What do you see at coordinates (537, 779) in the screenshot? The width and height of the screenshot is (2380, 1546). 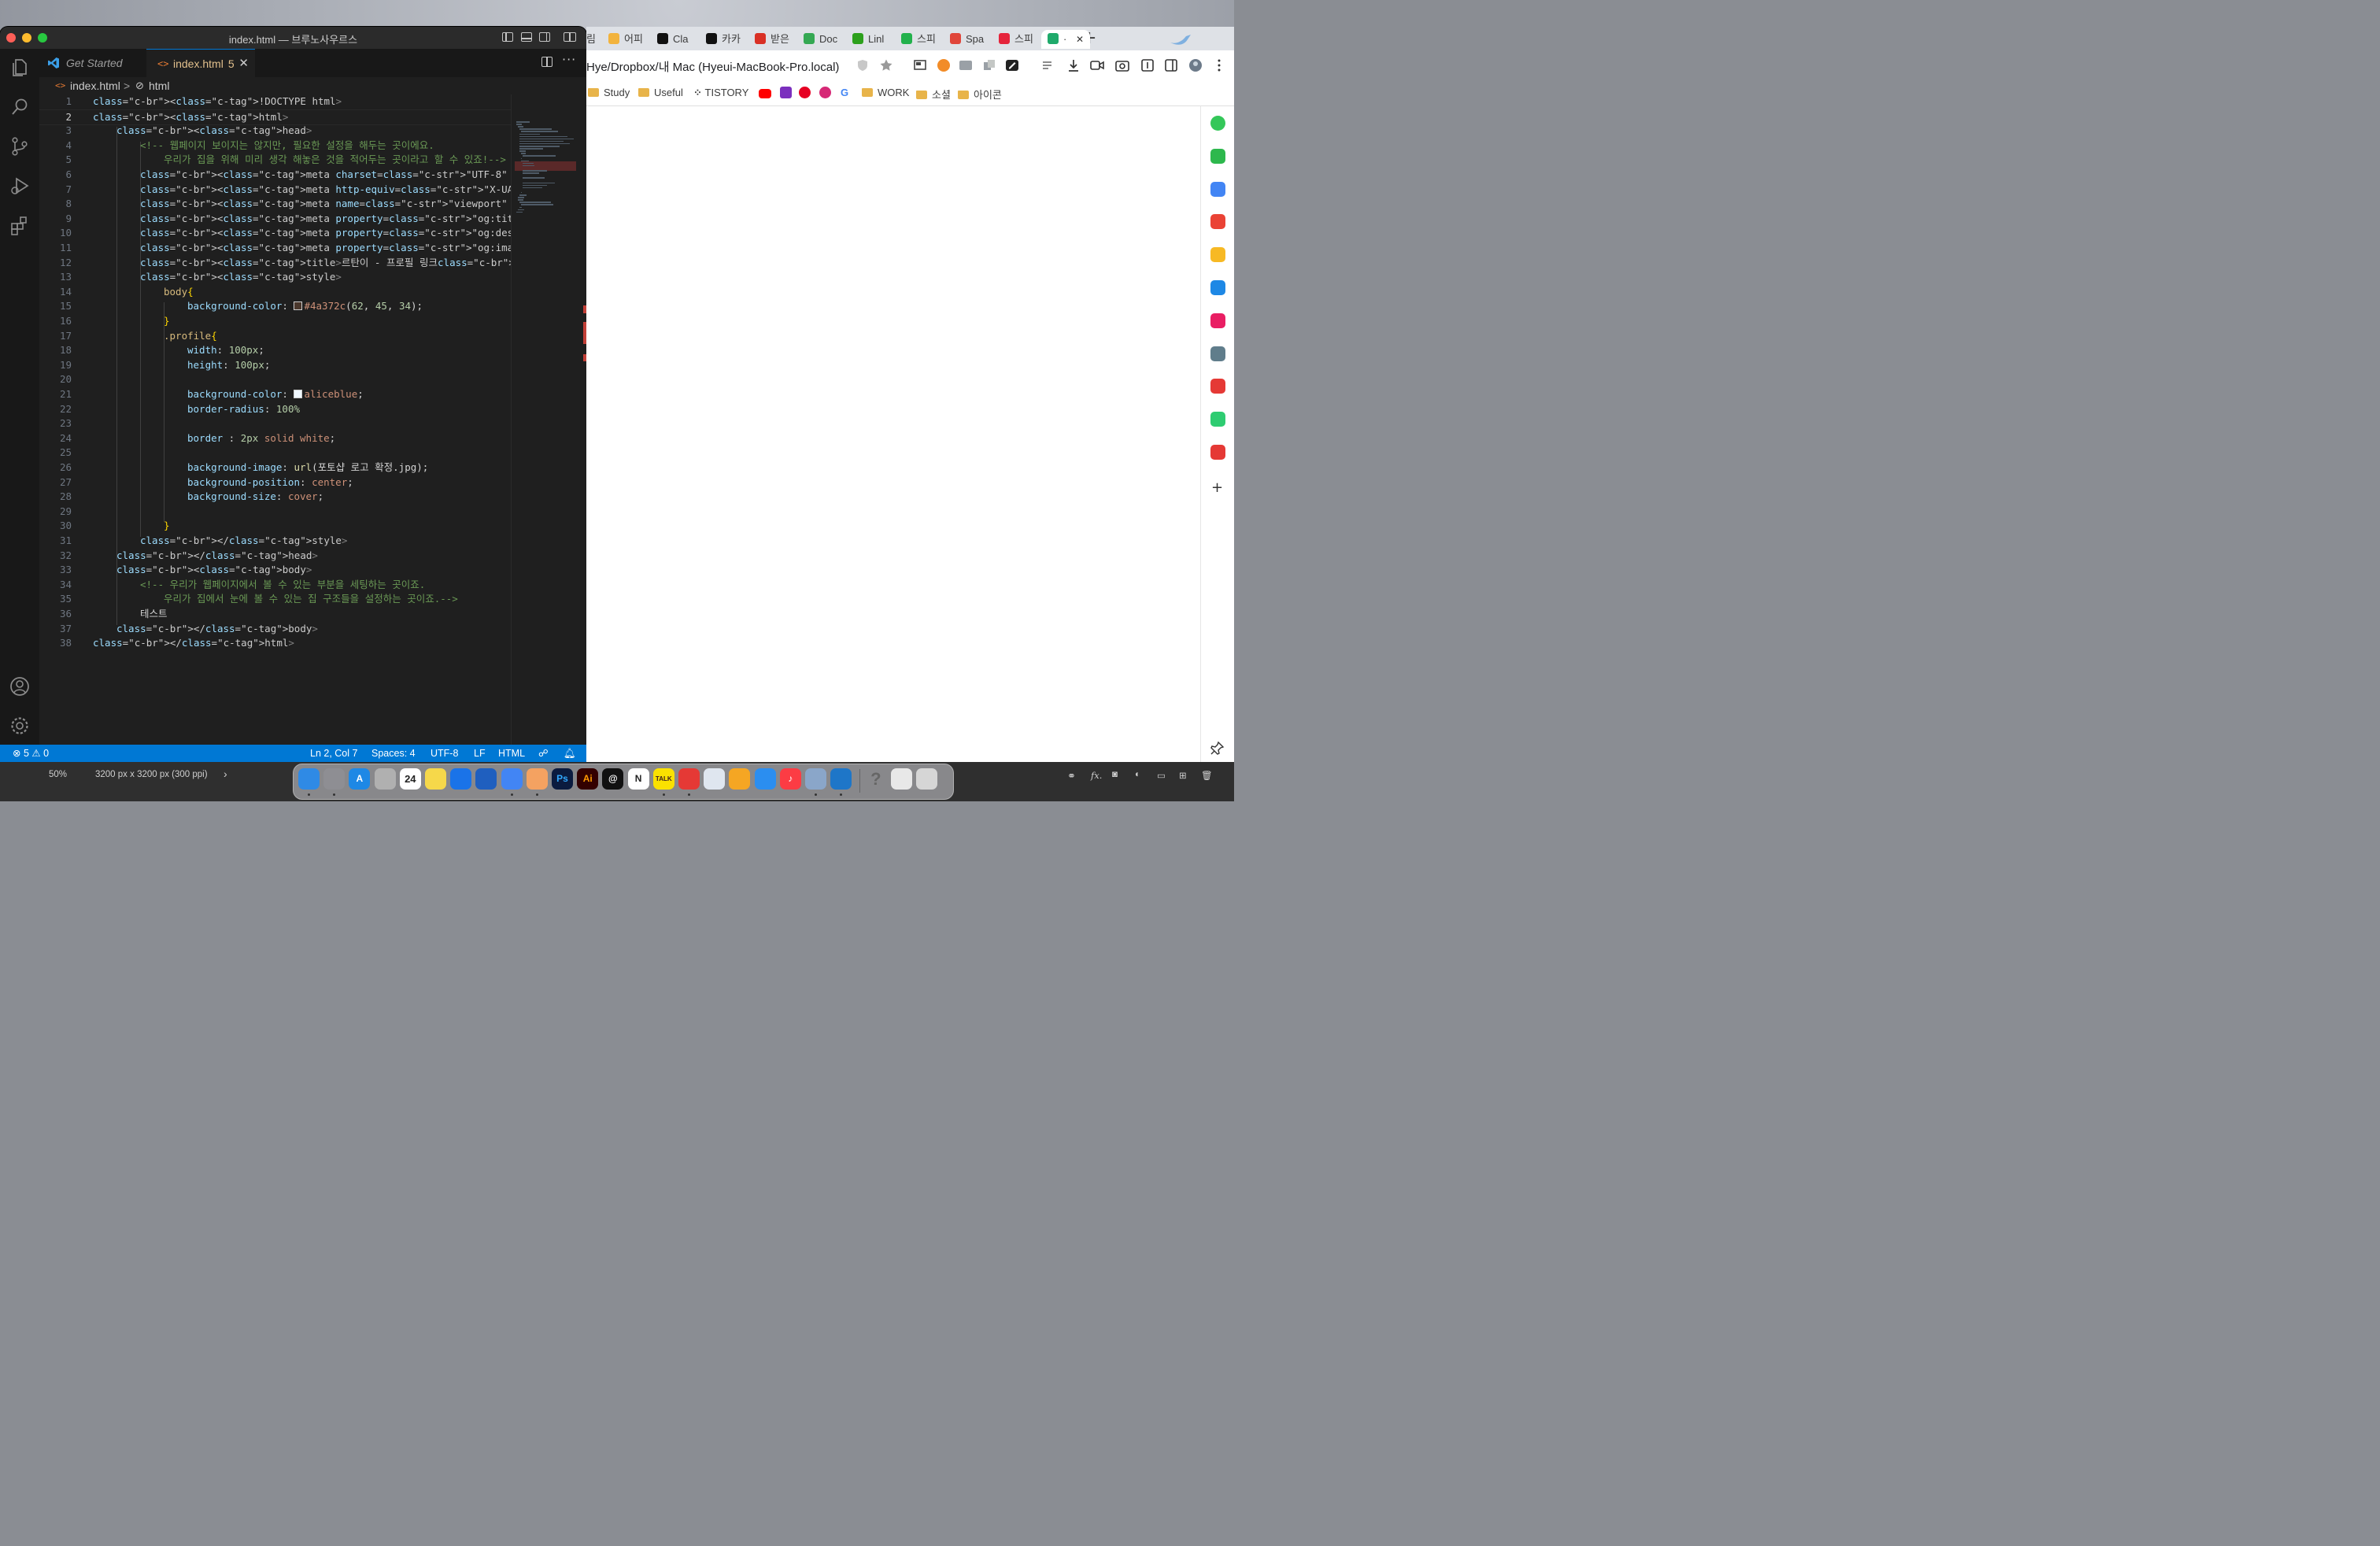 I see `dock-photos-icon` at bounding box center [537, 779].